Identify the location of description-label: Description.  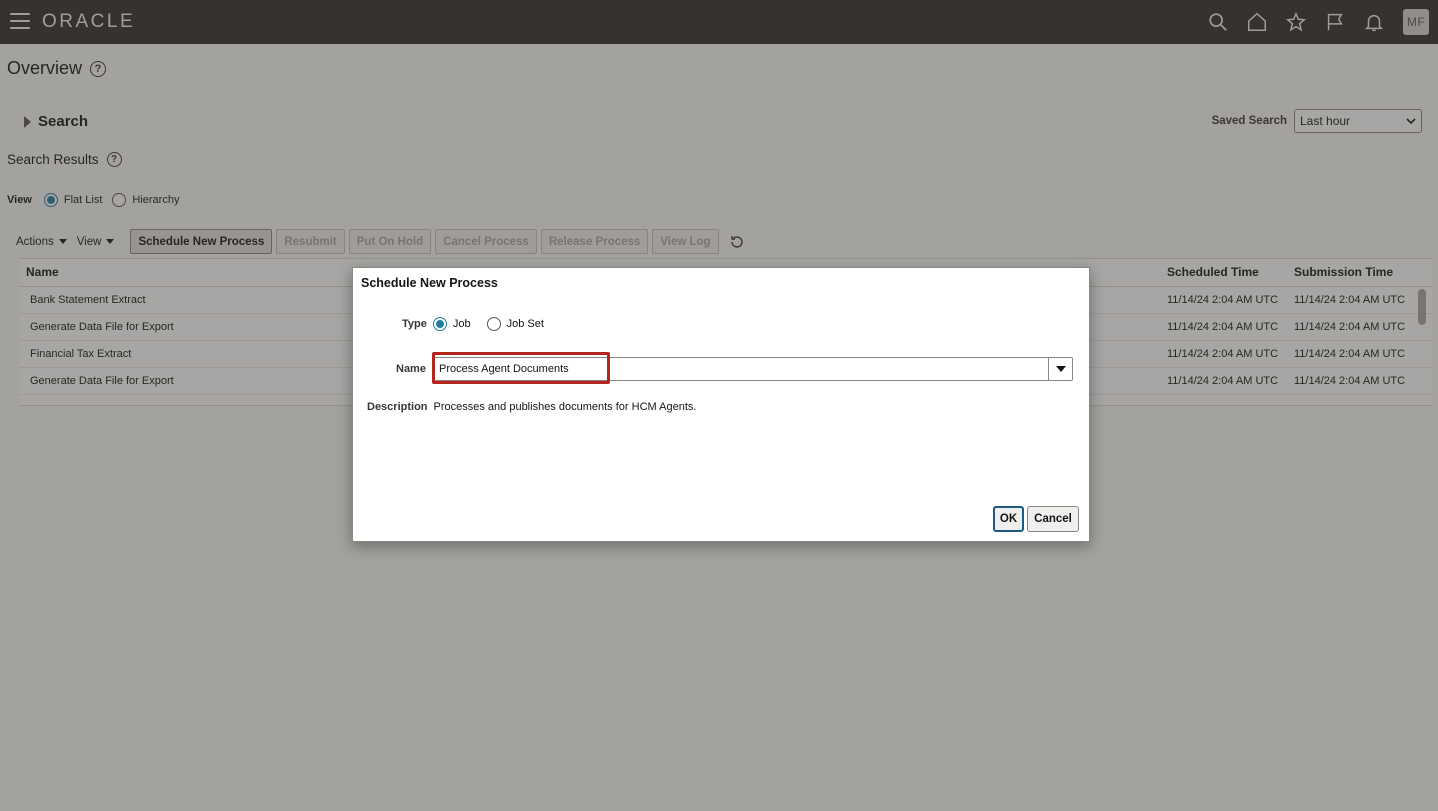
(397, 407).